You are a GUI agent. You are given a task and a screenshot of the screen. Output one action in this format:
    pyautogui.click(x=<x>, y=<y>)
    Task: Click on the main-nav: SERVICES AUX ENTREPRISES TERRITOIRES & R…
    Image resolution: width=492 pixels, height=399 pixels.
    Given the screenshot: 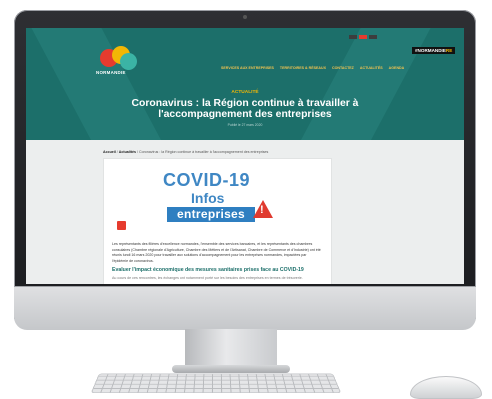 What is the action you would take?
    pyautogui.click(x=312, y=68)
    